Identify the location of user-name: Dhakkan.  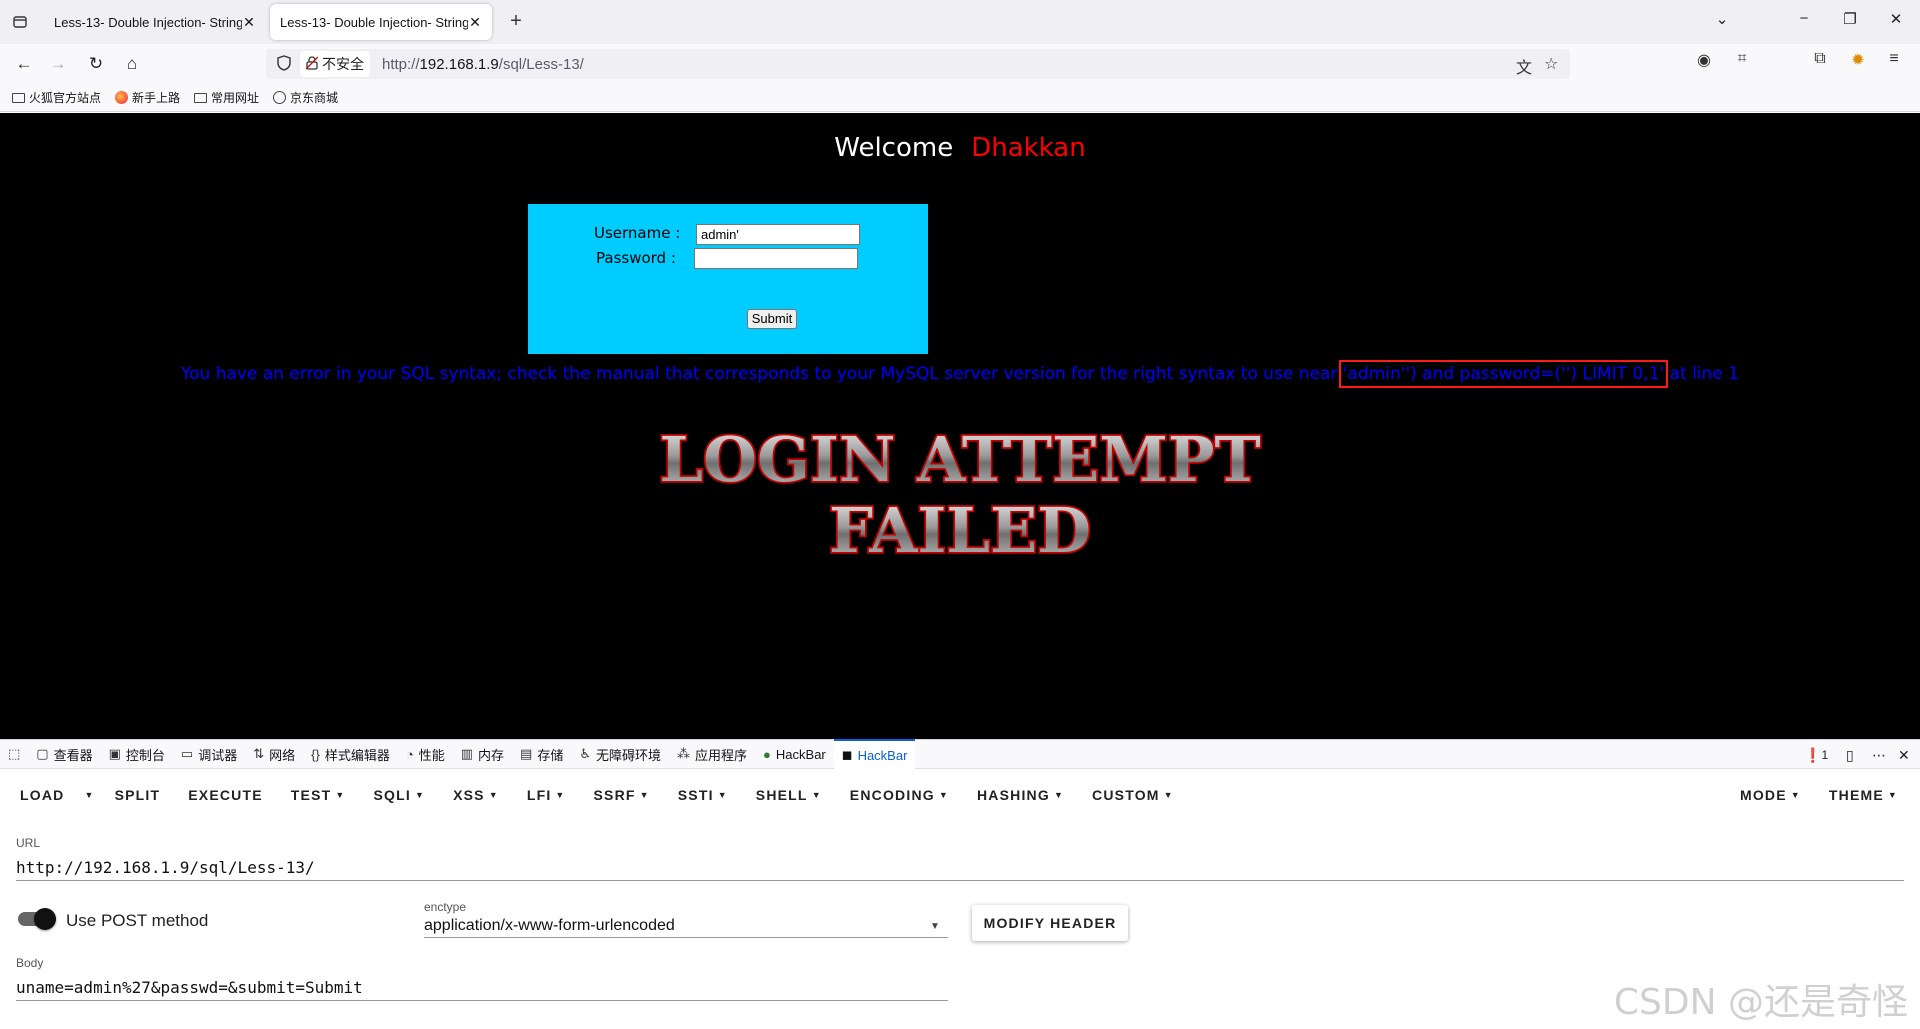
(1028, 148).